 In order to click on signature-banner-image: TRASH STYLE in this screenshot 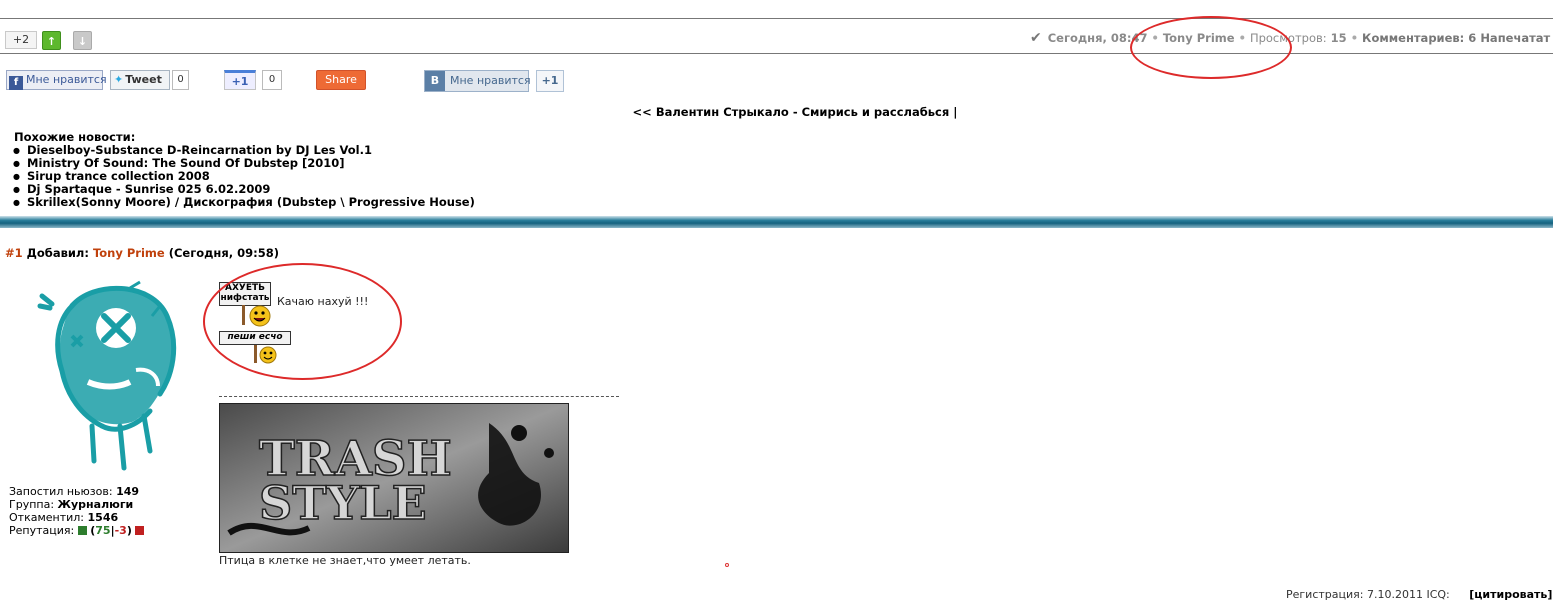, I will do `click(394, 478)`.